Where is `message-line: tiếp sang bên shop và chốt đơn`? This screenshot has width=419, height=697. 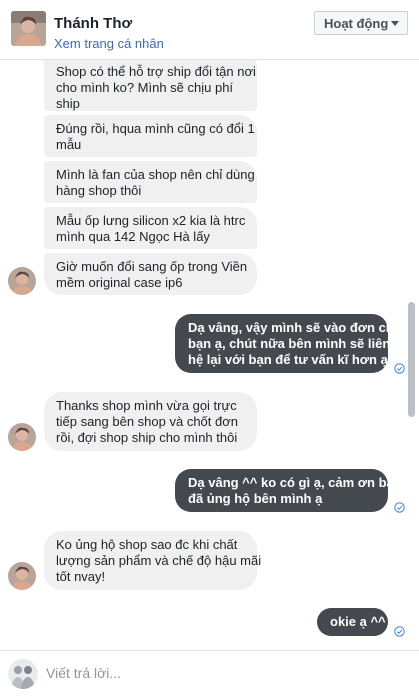
message-line: tiếp sang bên shop và chốt đơn is located at coordinates (147, 421).